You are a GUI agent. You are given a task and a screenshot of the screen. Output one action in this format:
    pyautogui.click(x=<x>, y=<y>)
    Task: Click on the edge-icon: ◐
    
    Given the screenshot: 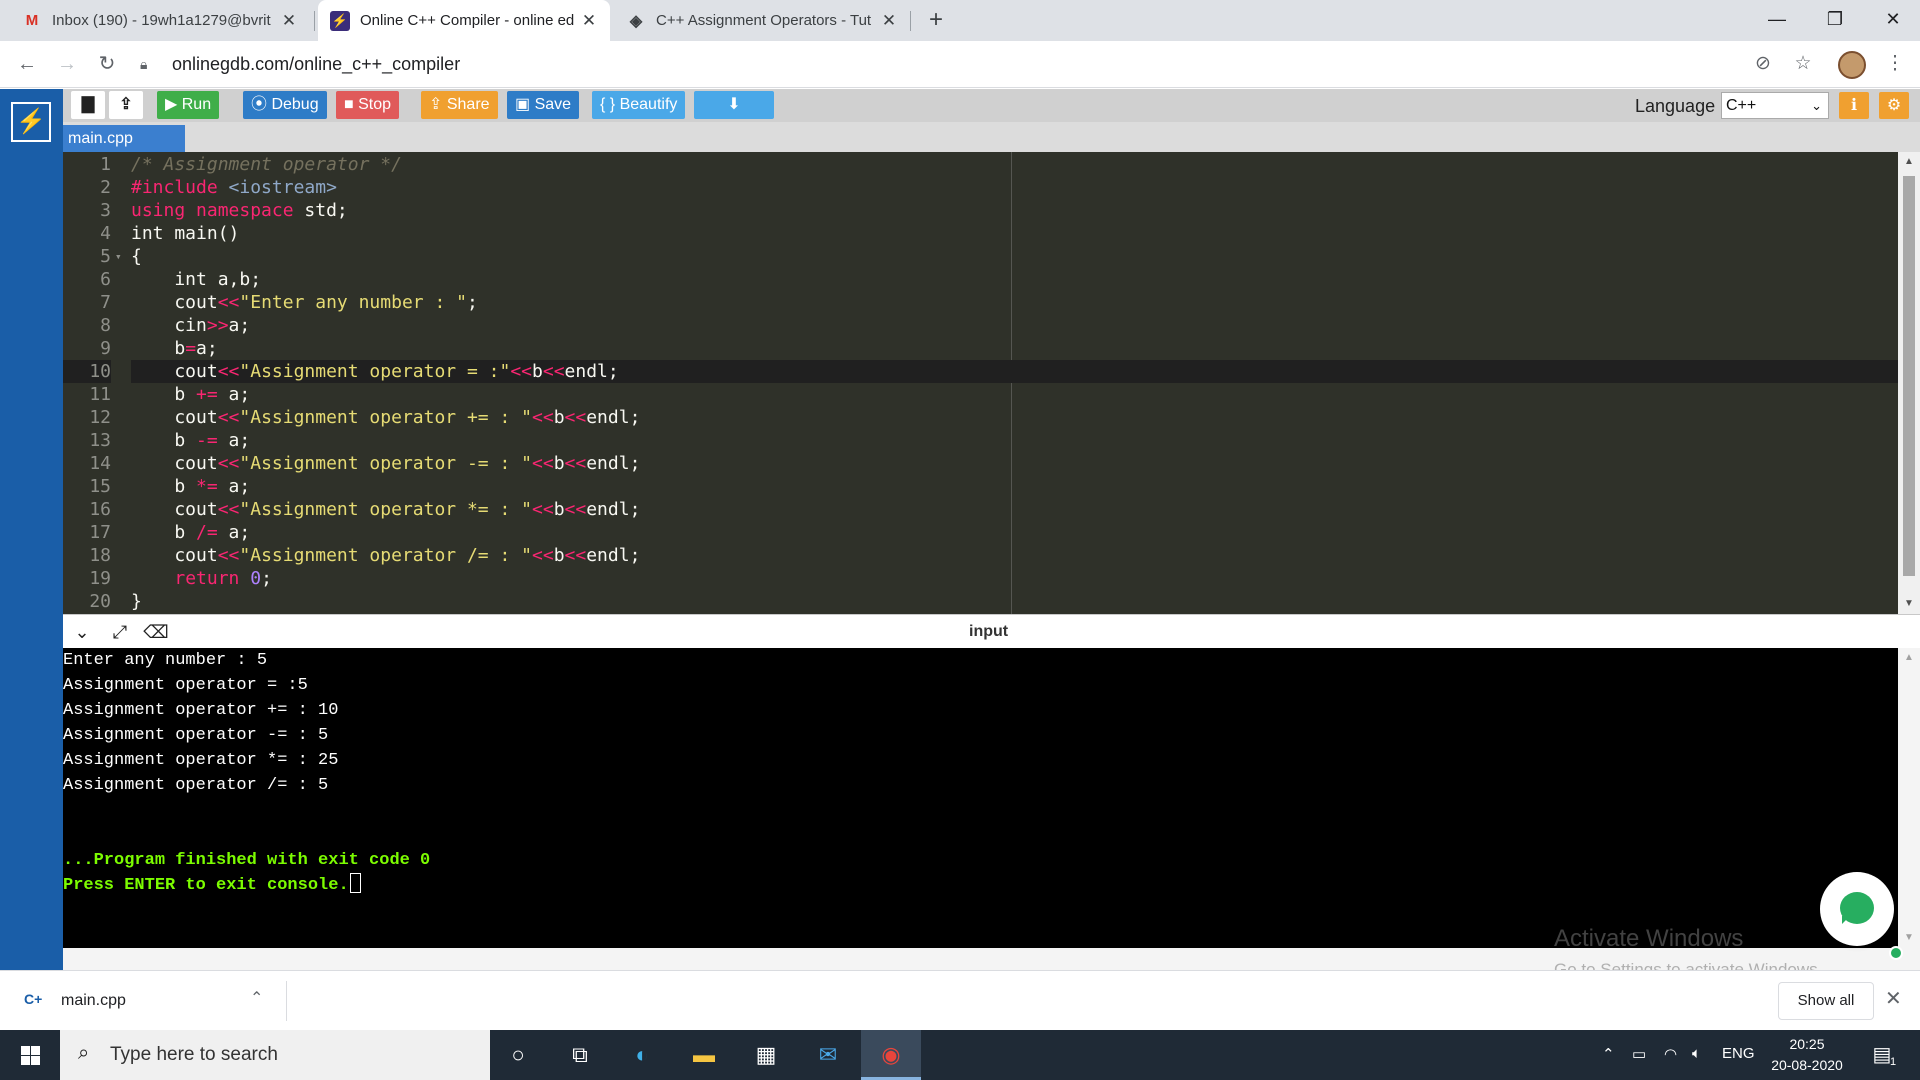 What is the action you would take?
    pyautogui.click(x=642, y=1055)
    